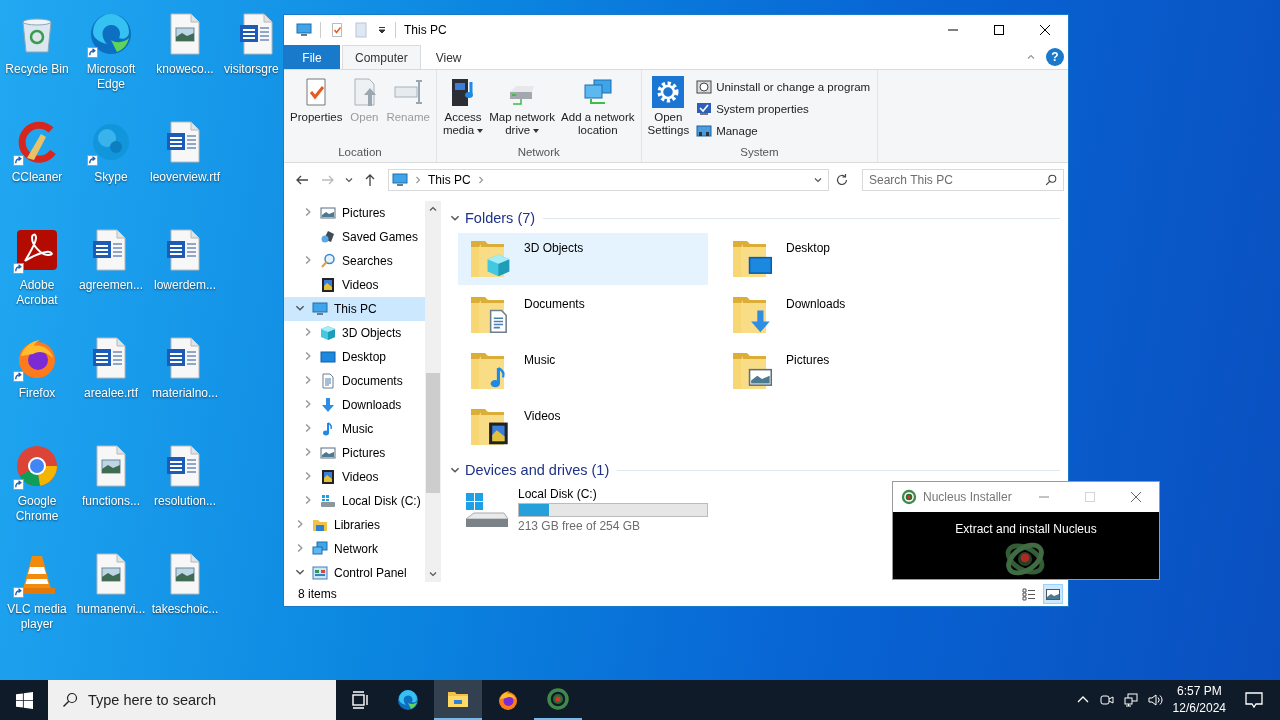 Image resolution: width=1280 pixels, height=720 pixels. Describe the element at coordinates (320, 525) in the screenshot. I see `library-icon` at that location.